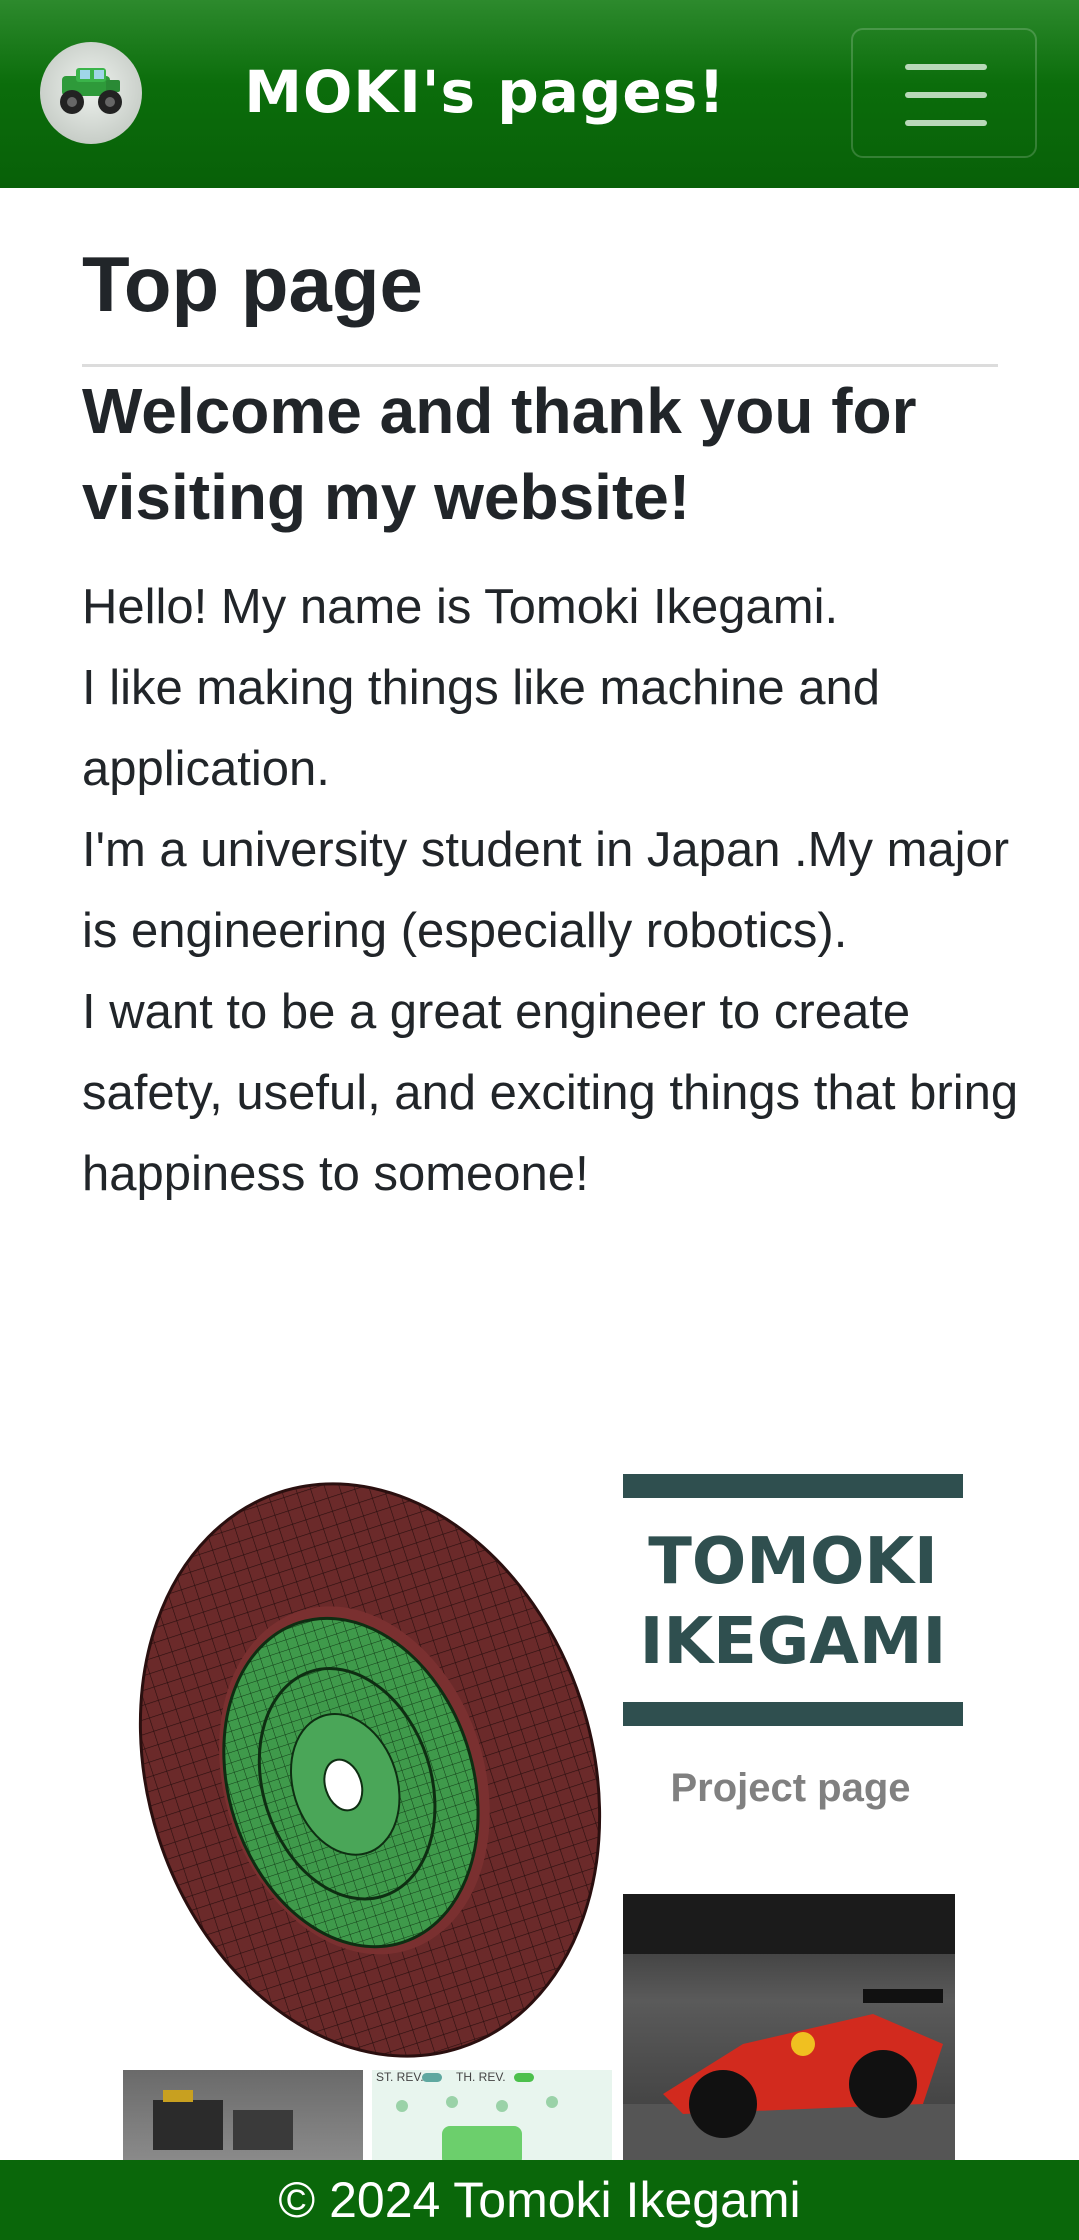 This screenshot has width=1079, height=2240. Describe the element at coordinates (460, 607) in the screenshot. I see `intro-line: Hello! My name is Tomoki Ikegami.` at that location.